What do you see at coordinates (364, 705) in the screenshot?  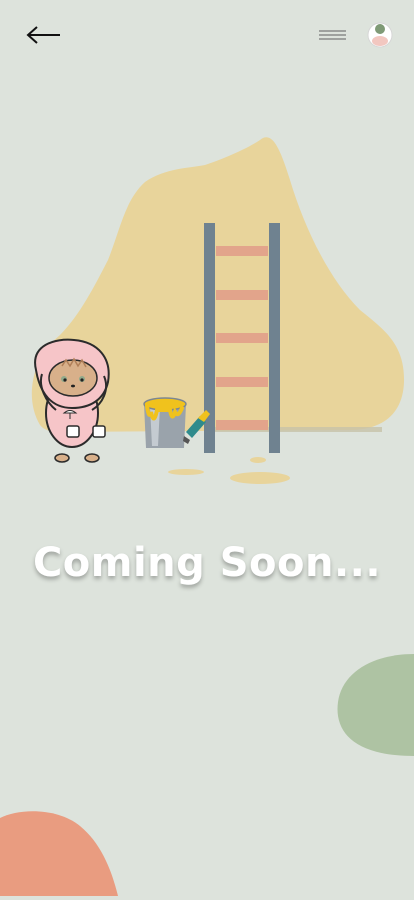 I see `green-decorative-blob` at bounding box center [364, 705].